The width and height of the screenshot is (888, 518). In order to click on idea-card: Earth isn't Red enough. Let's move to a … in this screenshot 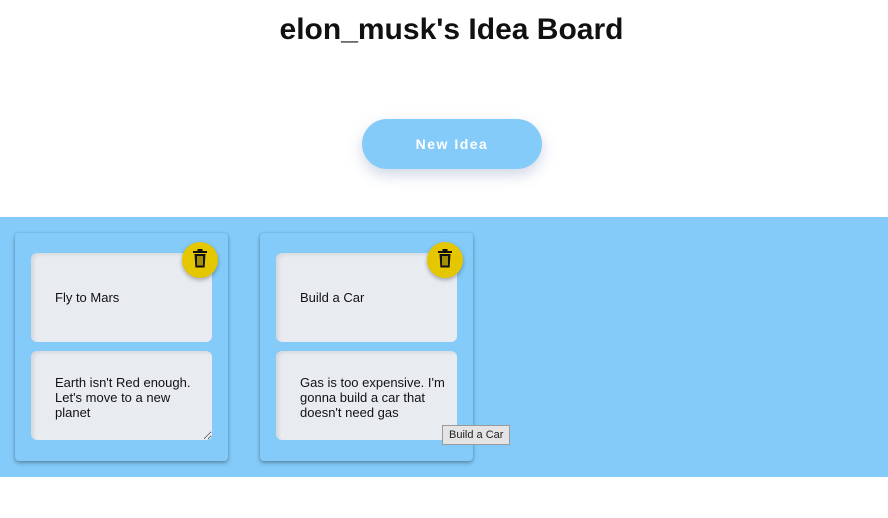, I will do `click(121, 347)`.